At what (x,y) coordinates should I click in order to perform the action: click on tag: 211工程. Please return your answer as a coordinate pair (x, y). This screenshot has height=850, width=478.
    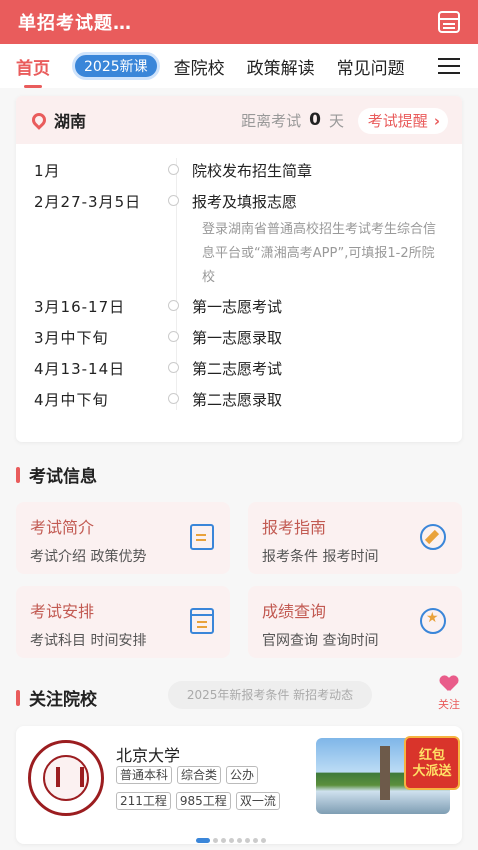
    Looking at the image, I should click on (143, 801).